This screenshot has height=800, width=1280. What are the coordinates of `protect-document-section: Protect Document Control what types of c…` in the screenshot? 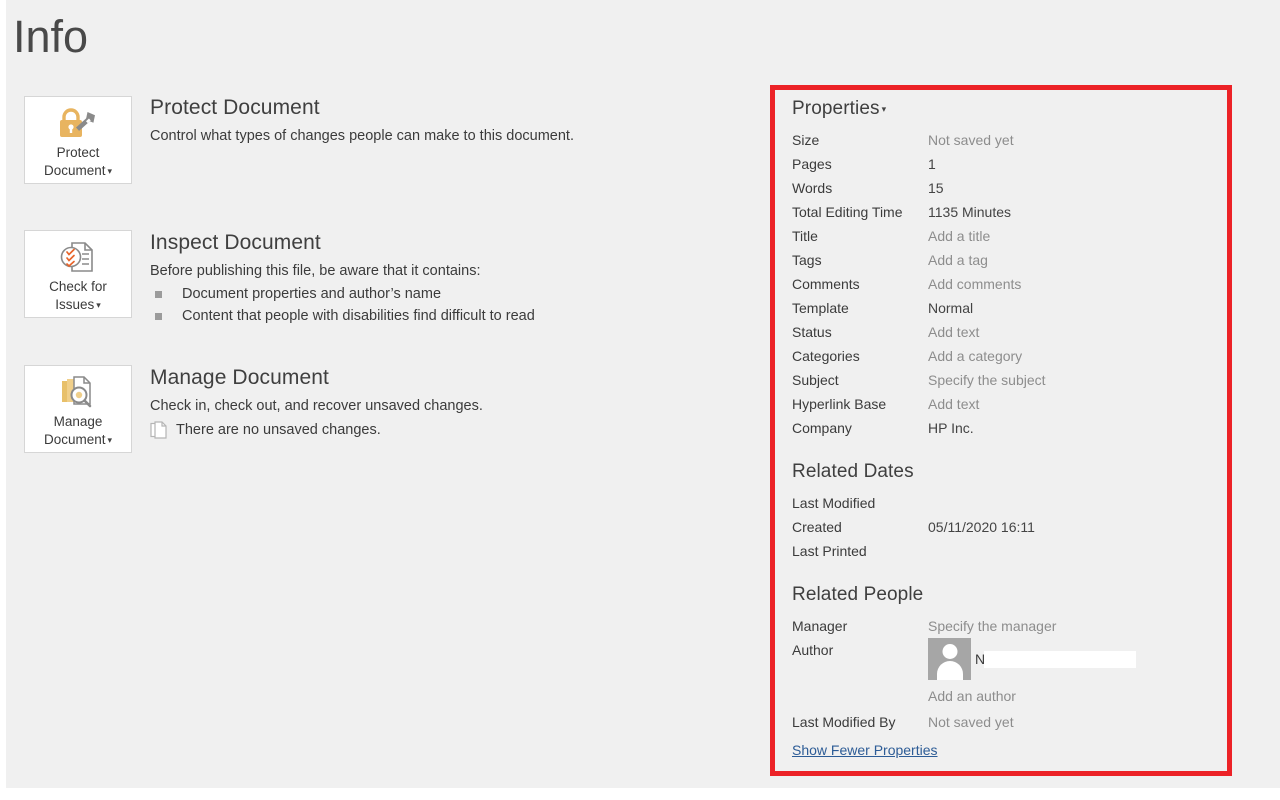 It's located at (362, 120).